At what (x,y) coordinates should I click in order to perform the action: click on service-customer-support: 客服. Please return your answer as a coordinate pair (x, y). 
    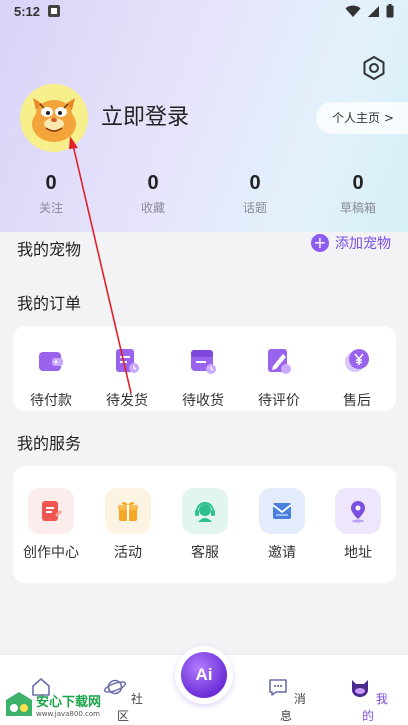
    Looking at the image, I should click on (205, 525).